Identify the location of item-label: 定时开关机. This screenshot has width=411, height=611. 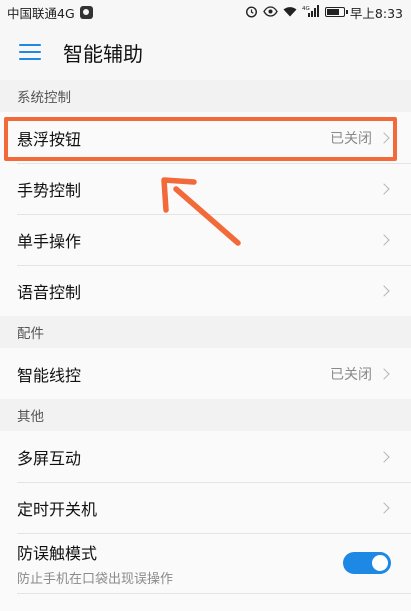
(57, 509).